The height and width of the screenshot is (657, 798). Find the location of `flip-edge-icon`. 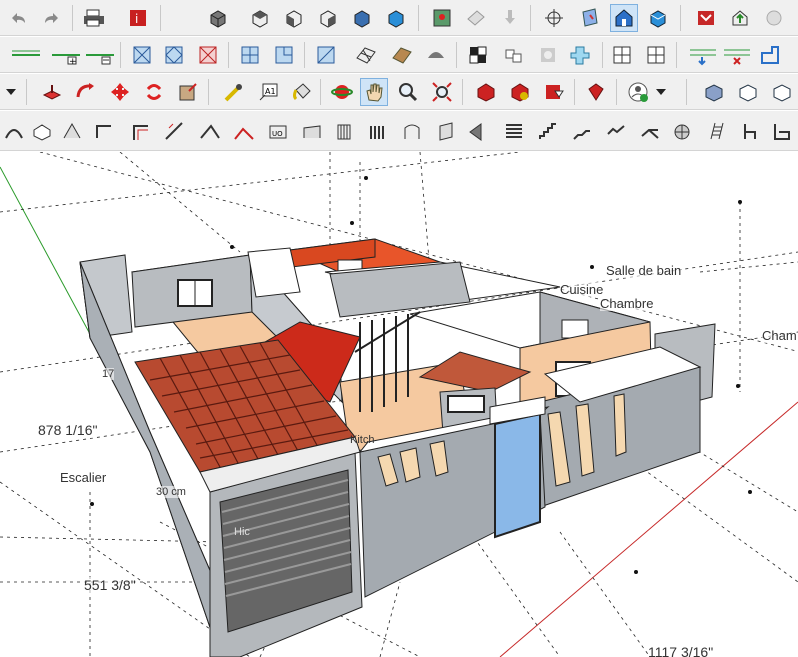

flip-edge-icon is located at coordinates (580, 55).